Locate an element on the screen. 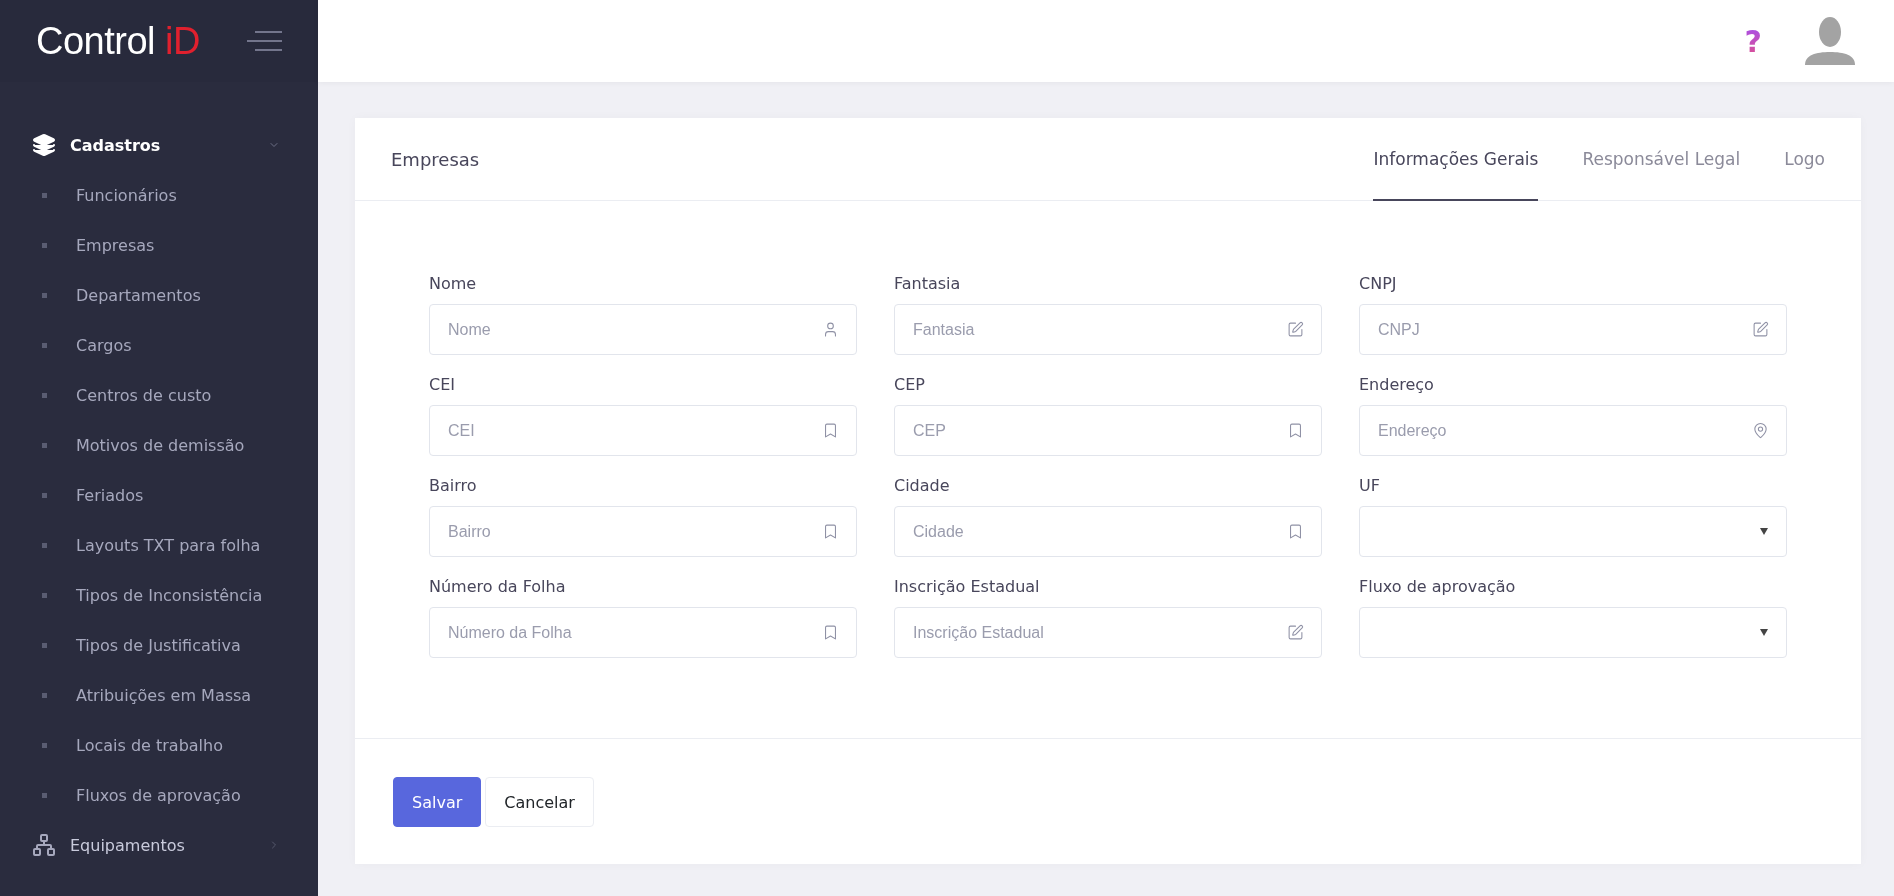  input-field: Nome is located at coordinates (643, 329).